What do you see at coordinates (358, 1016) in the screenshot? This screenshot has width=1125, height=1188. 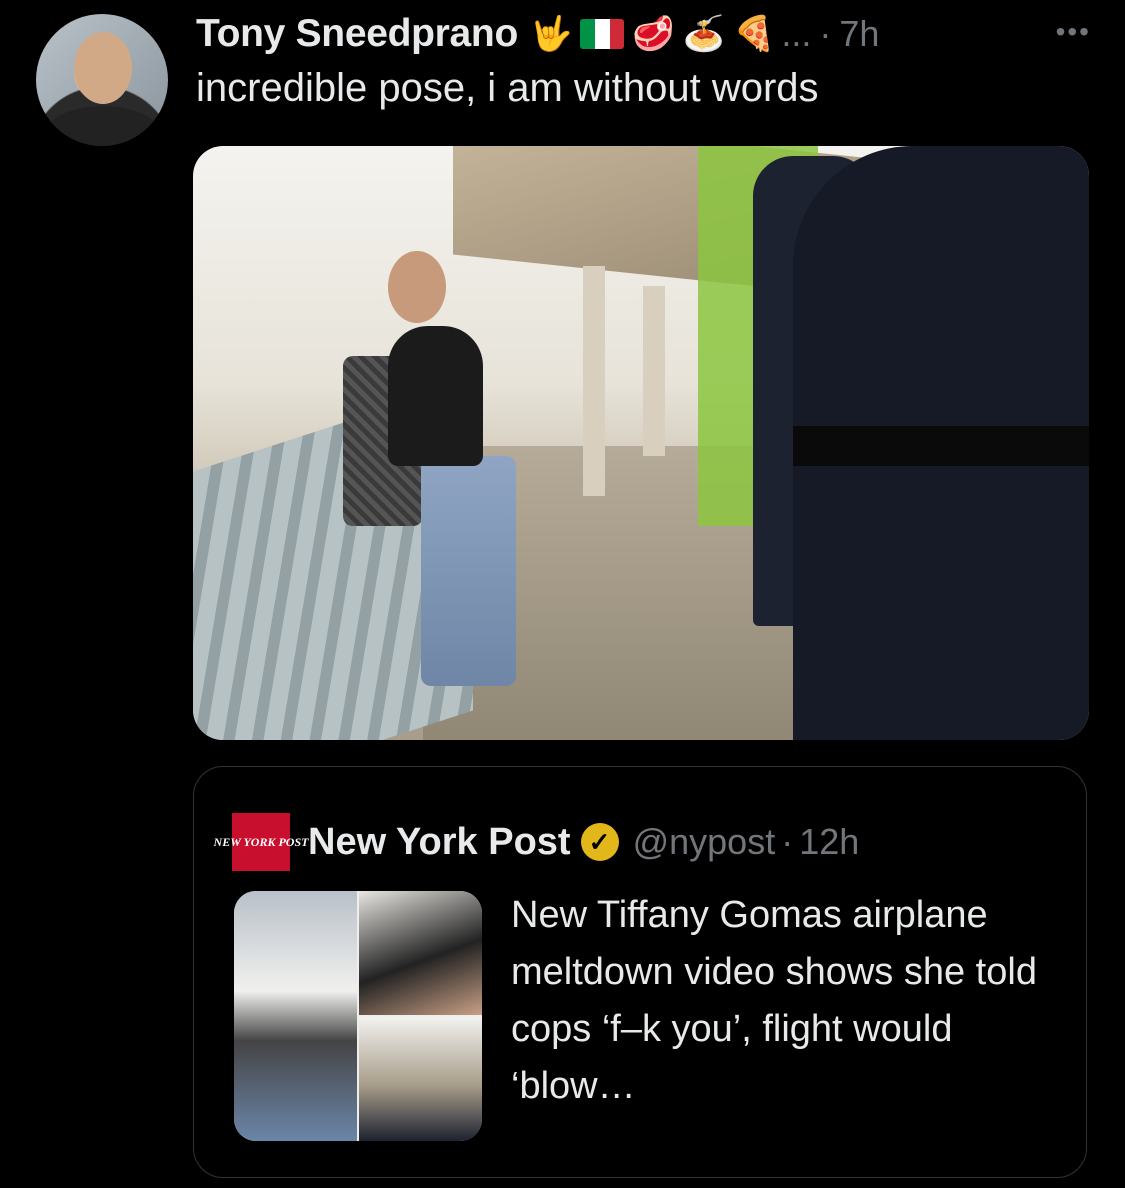 I see `quoted-thumbnail` at bounding box center [358, 1016].